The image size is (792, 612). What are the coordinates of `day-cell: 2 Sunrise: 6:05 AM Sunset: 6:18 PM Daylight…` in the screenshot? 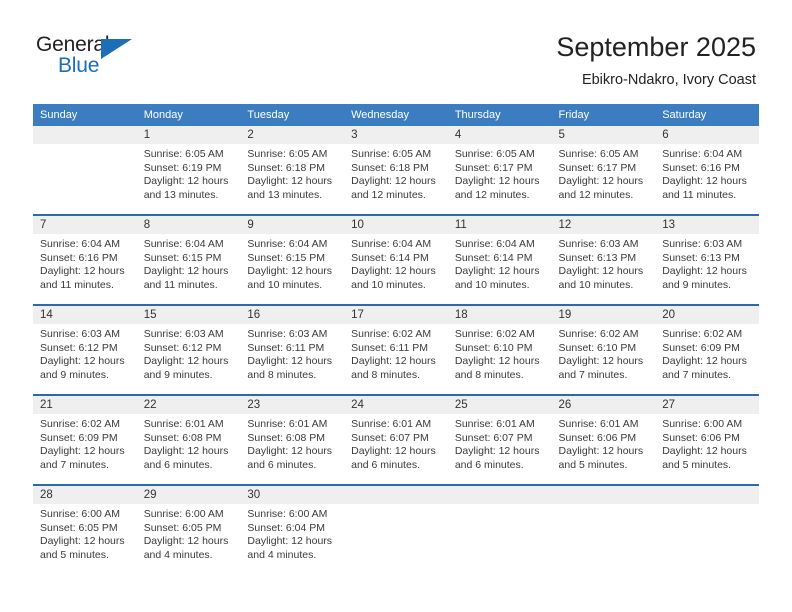 It's located at (292, 170).